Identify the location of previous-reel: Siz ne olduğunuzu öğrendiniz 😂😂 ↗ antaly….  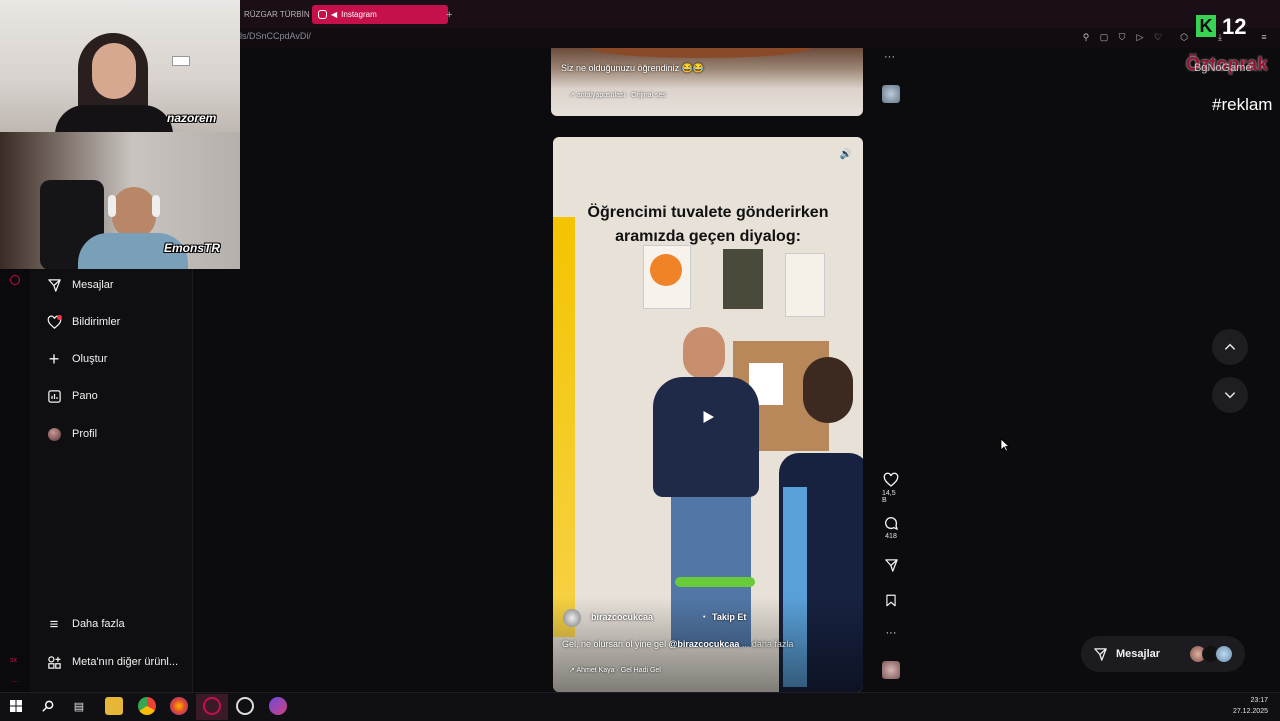
(707, 82).